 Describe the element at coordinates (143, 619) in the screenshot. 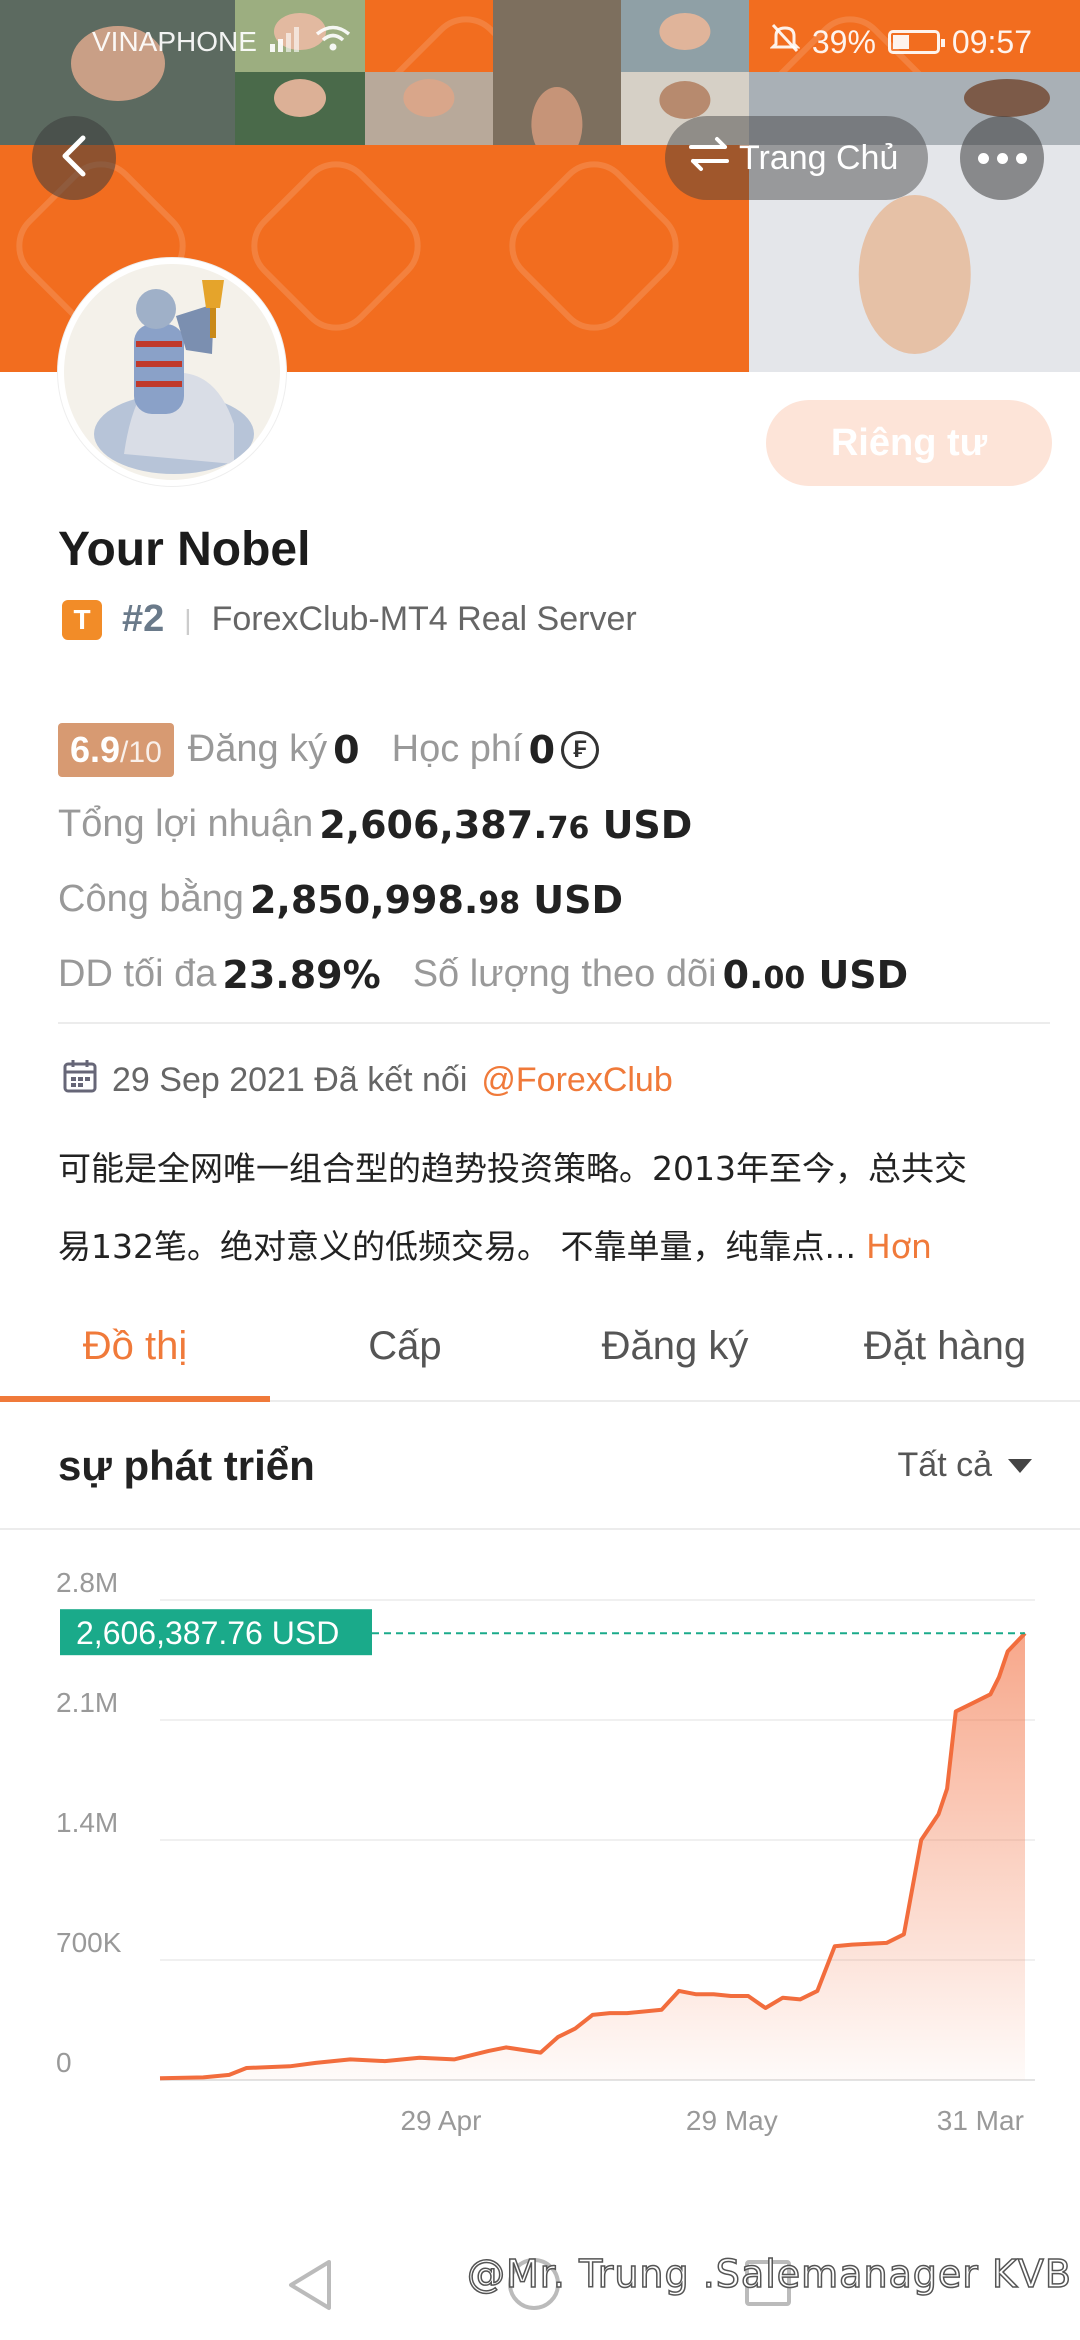

I see `rank-value: #2` at that location.